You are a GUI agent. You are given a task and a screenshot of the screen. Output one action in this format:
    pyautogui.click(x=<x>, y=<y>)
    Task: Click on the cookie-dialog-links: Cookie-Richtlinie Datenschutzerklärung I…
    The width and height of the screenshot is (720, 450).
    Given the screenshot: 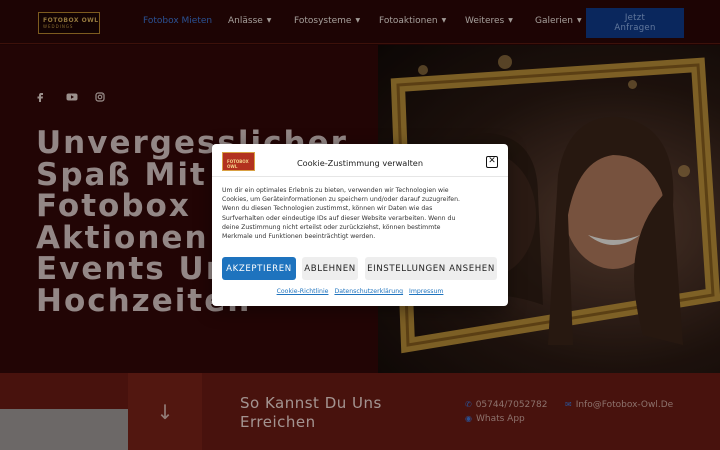 What is the action you would take?
    pyautogui.click(x=360, y=291)
    